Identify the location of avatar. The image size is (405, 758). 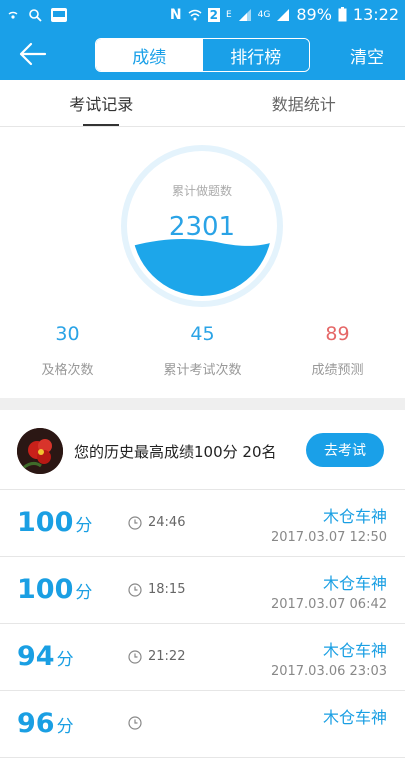
(40, 451).